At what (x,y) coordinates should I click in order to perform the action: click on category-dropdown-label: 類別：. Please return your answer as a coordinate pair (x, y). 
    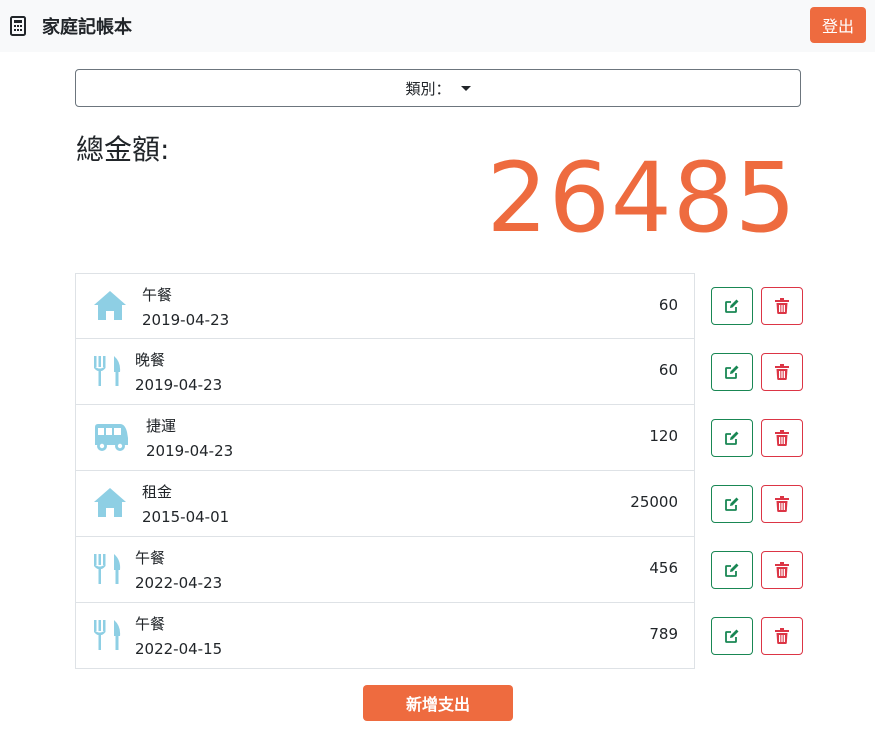
    Looking at the image, I should click on (428, 88).